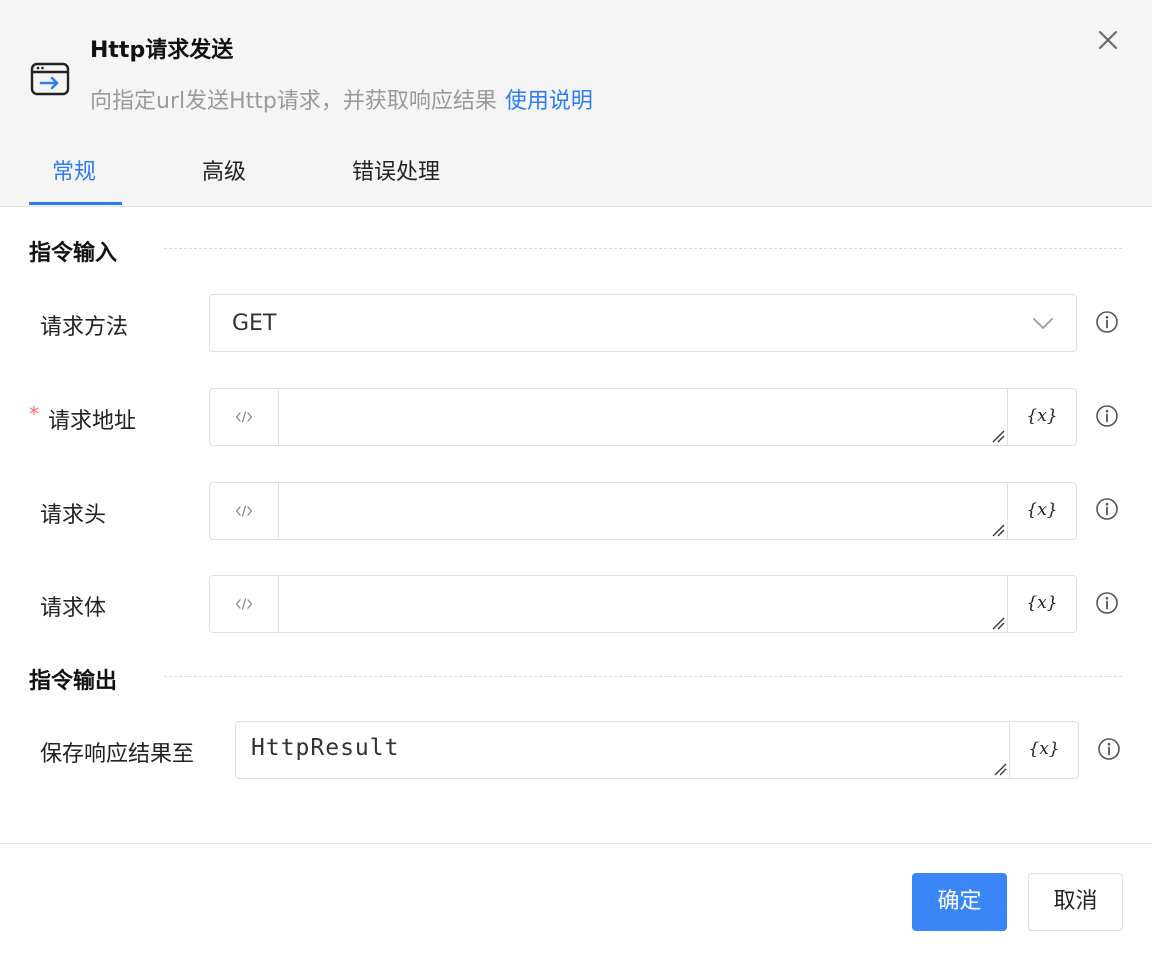 This screenshot has width=1152, height=960. I want to click on method-select: GET, so click(643, 323).